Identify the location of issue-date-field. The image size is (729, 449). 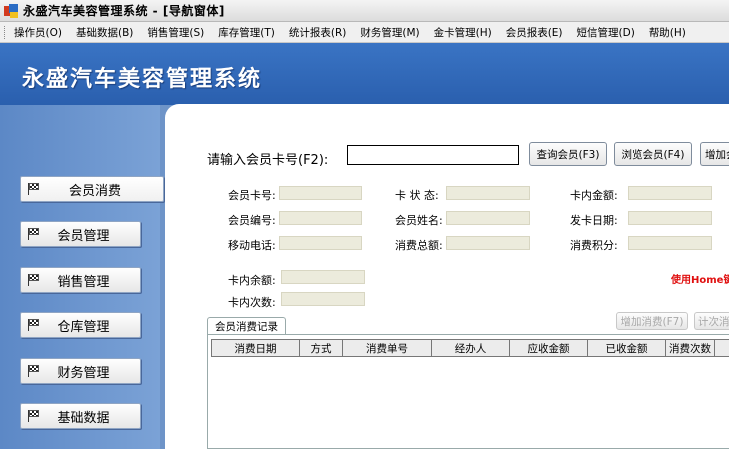
(670, 218).